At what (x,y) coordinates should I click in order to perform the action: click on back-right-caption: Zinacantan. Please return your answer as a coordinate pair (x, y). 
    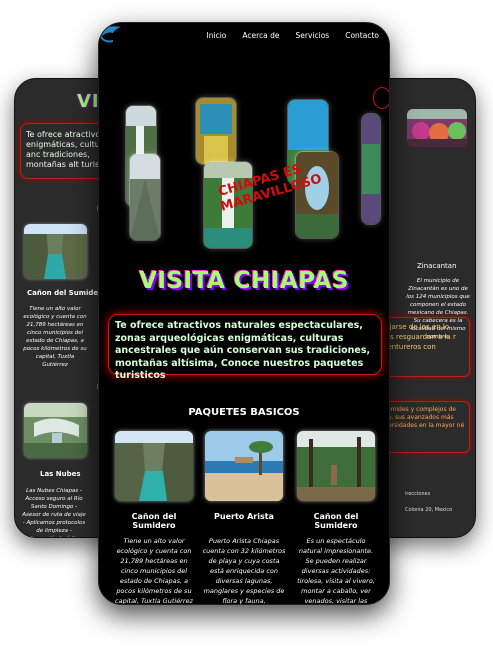
    Looking at the image, I should click on (437, 266).